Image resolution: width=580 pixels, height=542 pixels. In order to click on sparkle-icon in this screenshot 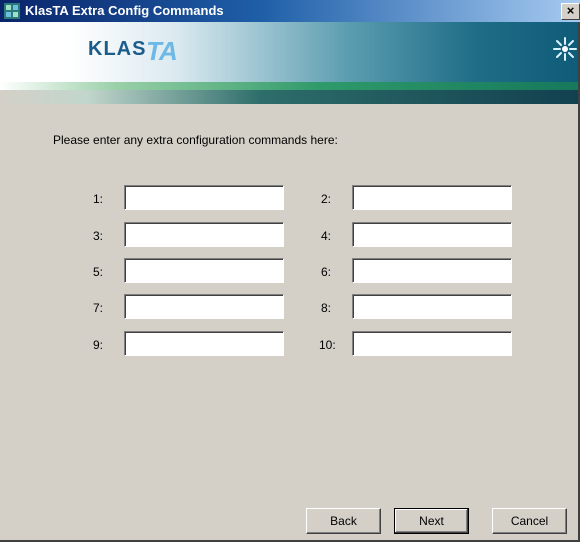, I will do `click(565, 49)`.